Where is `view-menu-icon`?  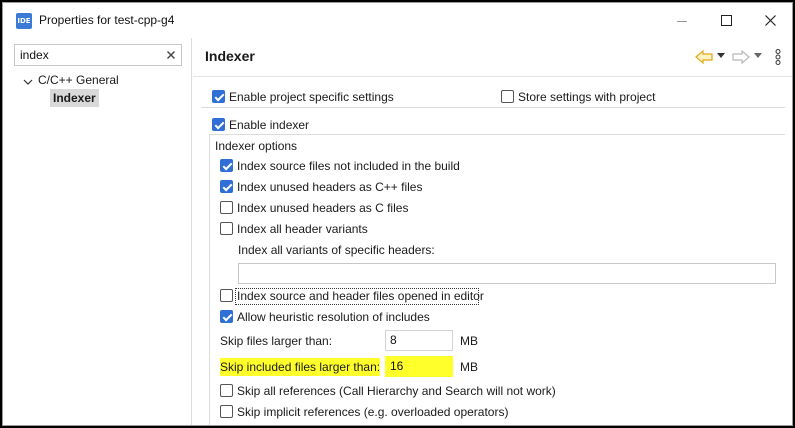 view-menu-icon is located at coordinates (778, 57).